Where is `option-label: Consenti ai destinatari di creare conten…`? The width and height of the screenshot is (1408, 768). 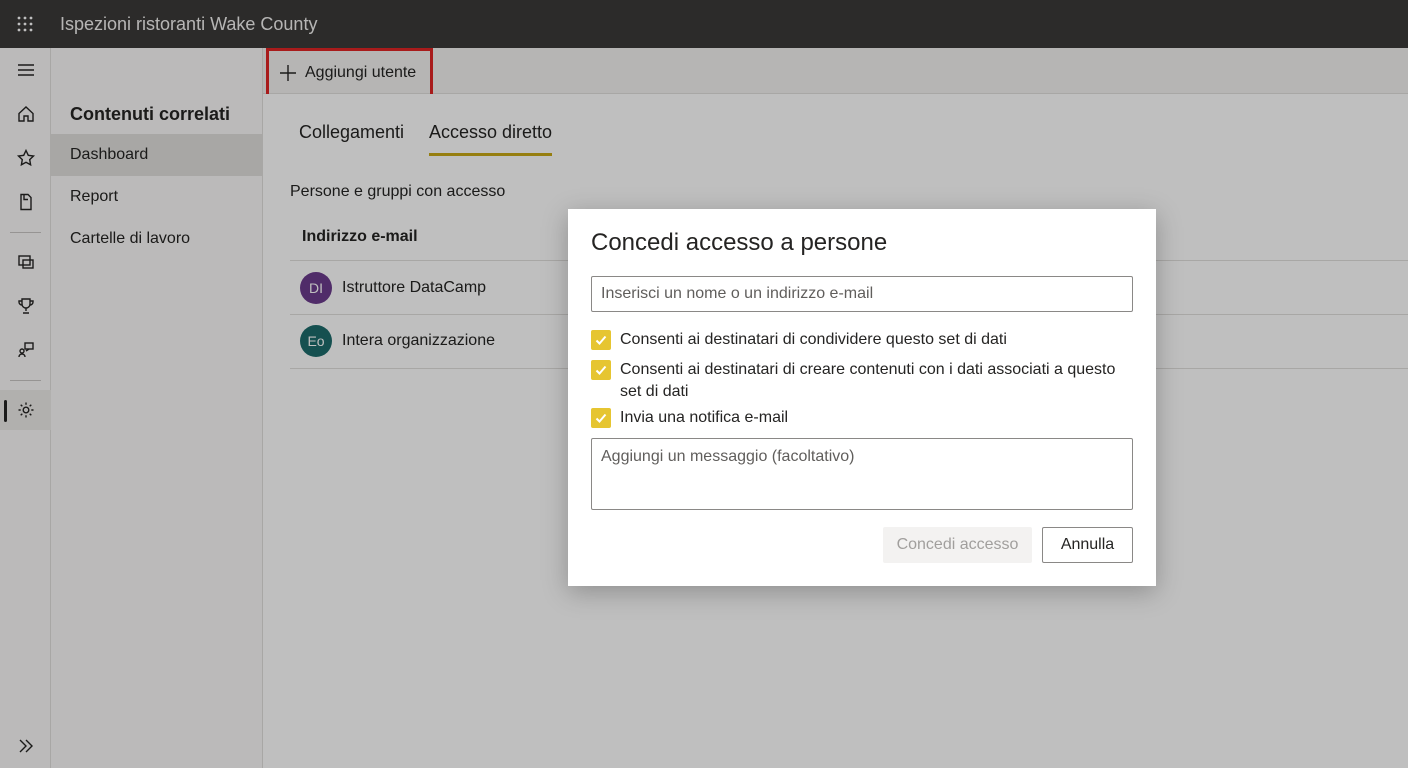
option-label: Consenti ai destinatari di creare conten… is located at coordinates (868, 380).